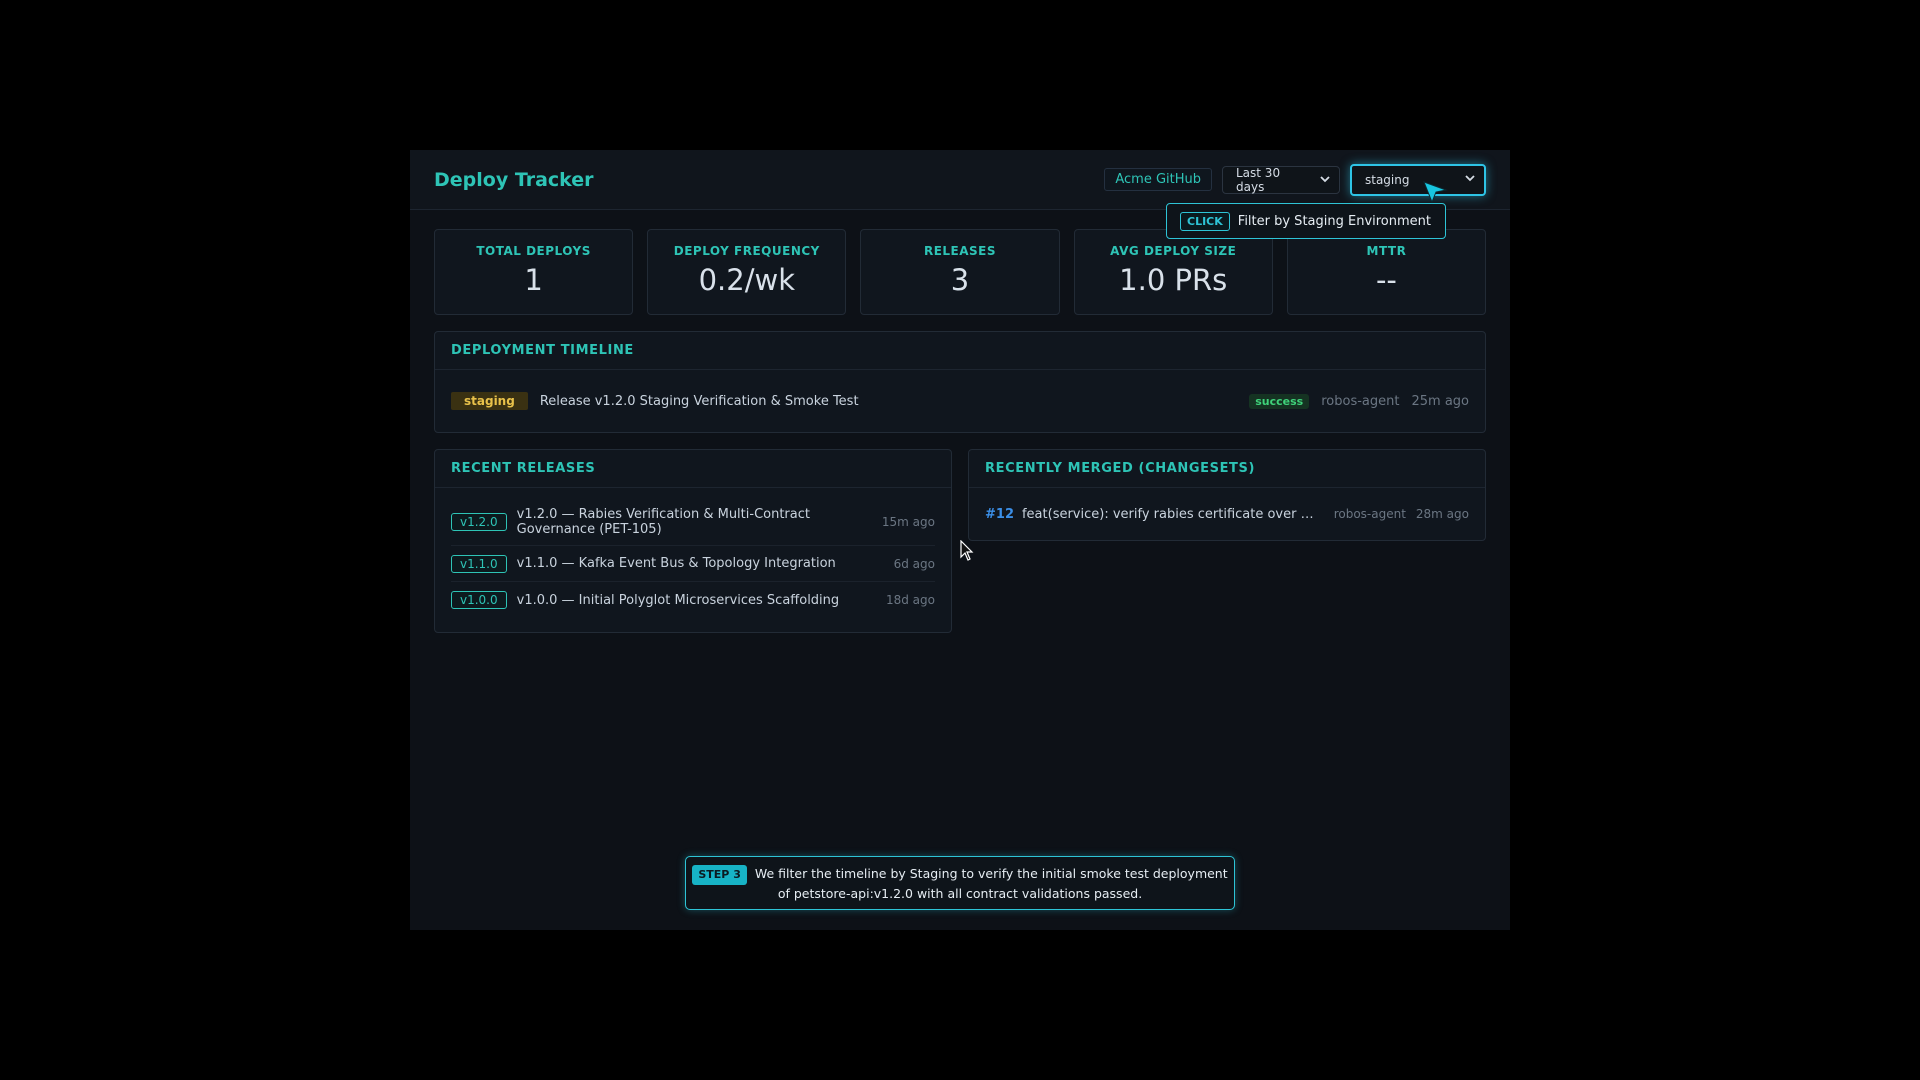 Image resolution: width=1920 pixels, height=1080 pixels. Describe the element at coordinates (489, 401) in the screenshot. I see `environment-badge: staging` at that location.